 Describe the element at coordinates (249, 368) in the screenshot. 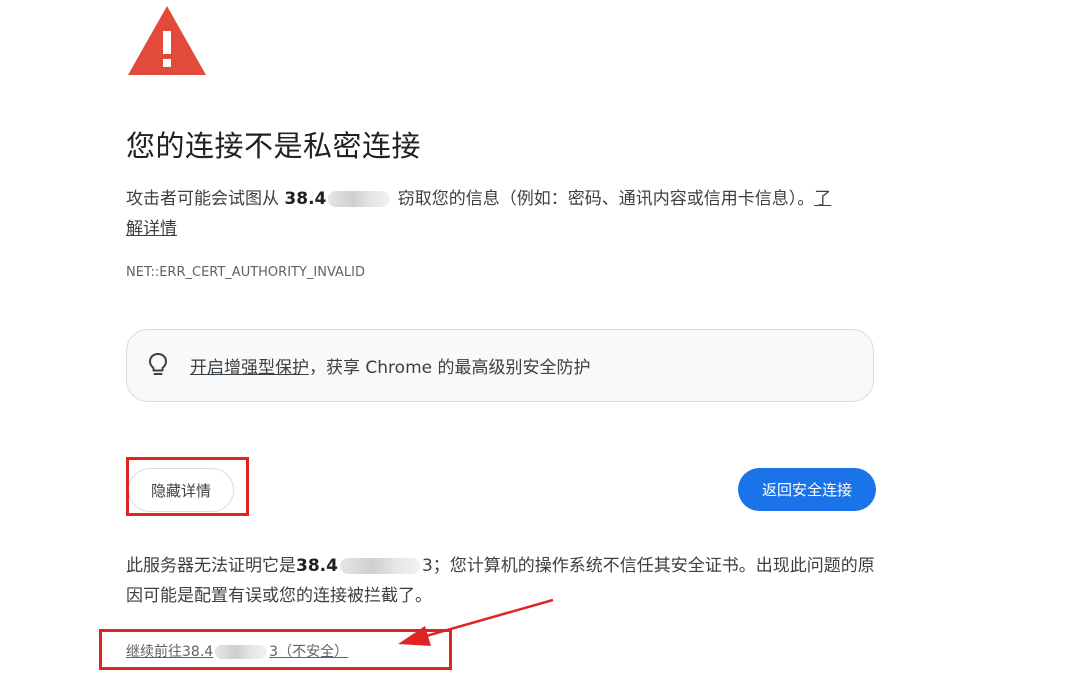

I see `enable-enhanced-protection-link: 开启增强型保护` at that location.